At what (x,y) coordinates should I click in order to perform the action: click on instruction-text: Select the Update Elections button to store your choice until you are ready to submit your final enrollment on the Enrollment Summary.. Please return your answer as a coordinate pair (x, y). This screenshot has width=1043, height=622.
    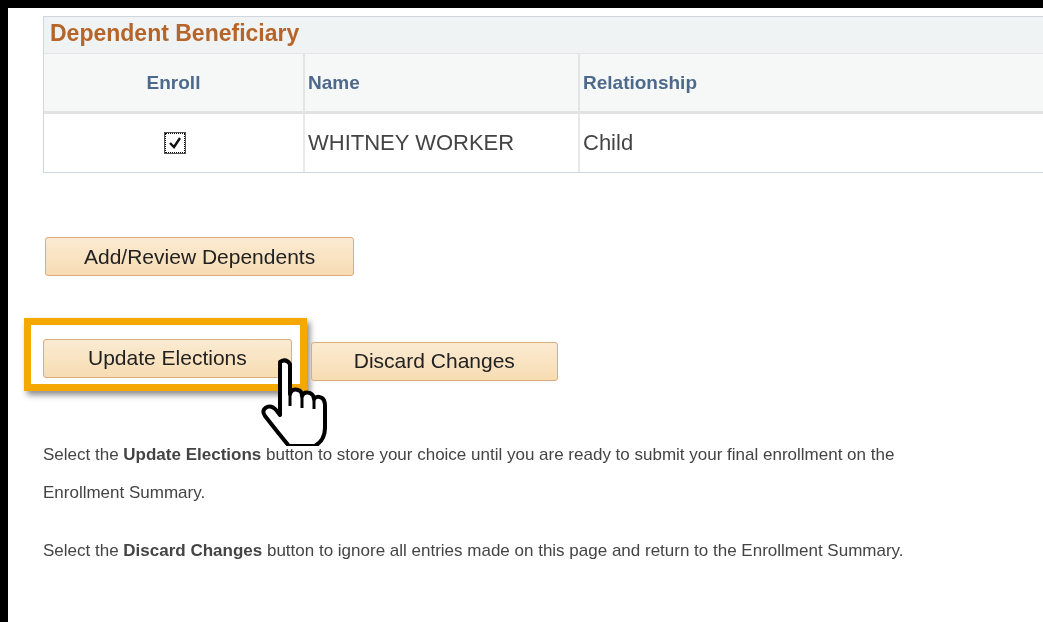
    Looking at the image, I should click on (469, 474).